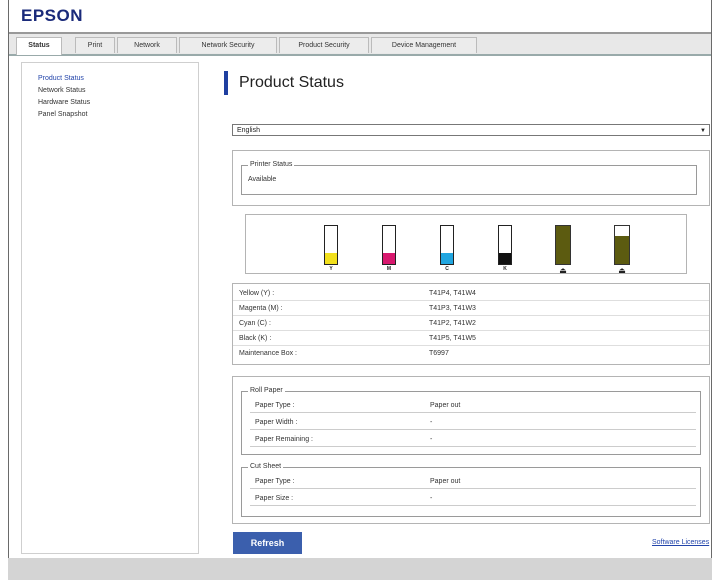  What do you see at coordinates (261, 308) in the screenshot?
I see `cartridge-name: Magenta (M) :` at bounding box center [261, 308].